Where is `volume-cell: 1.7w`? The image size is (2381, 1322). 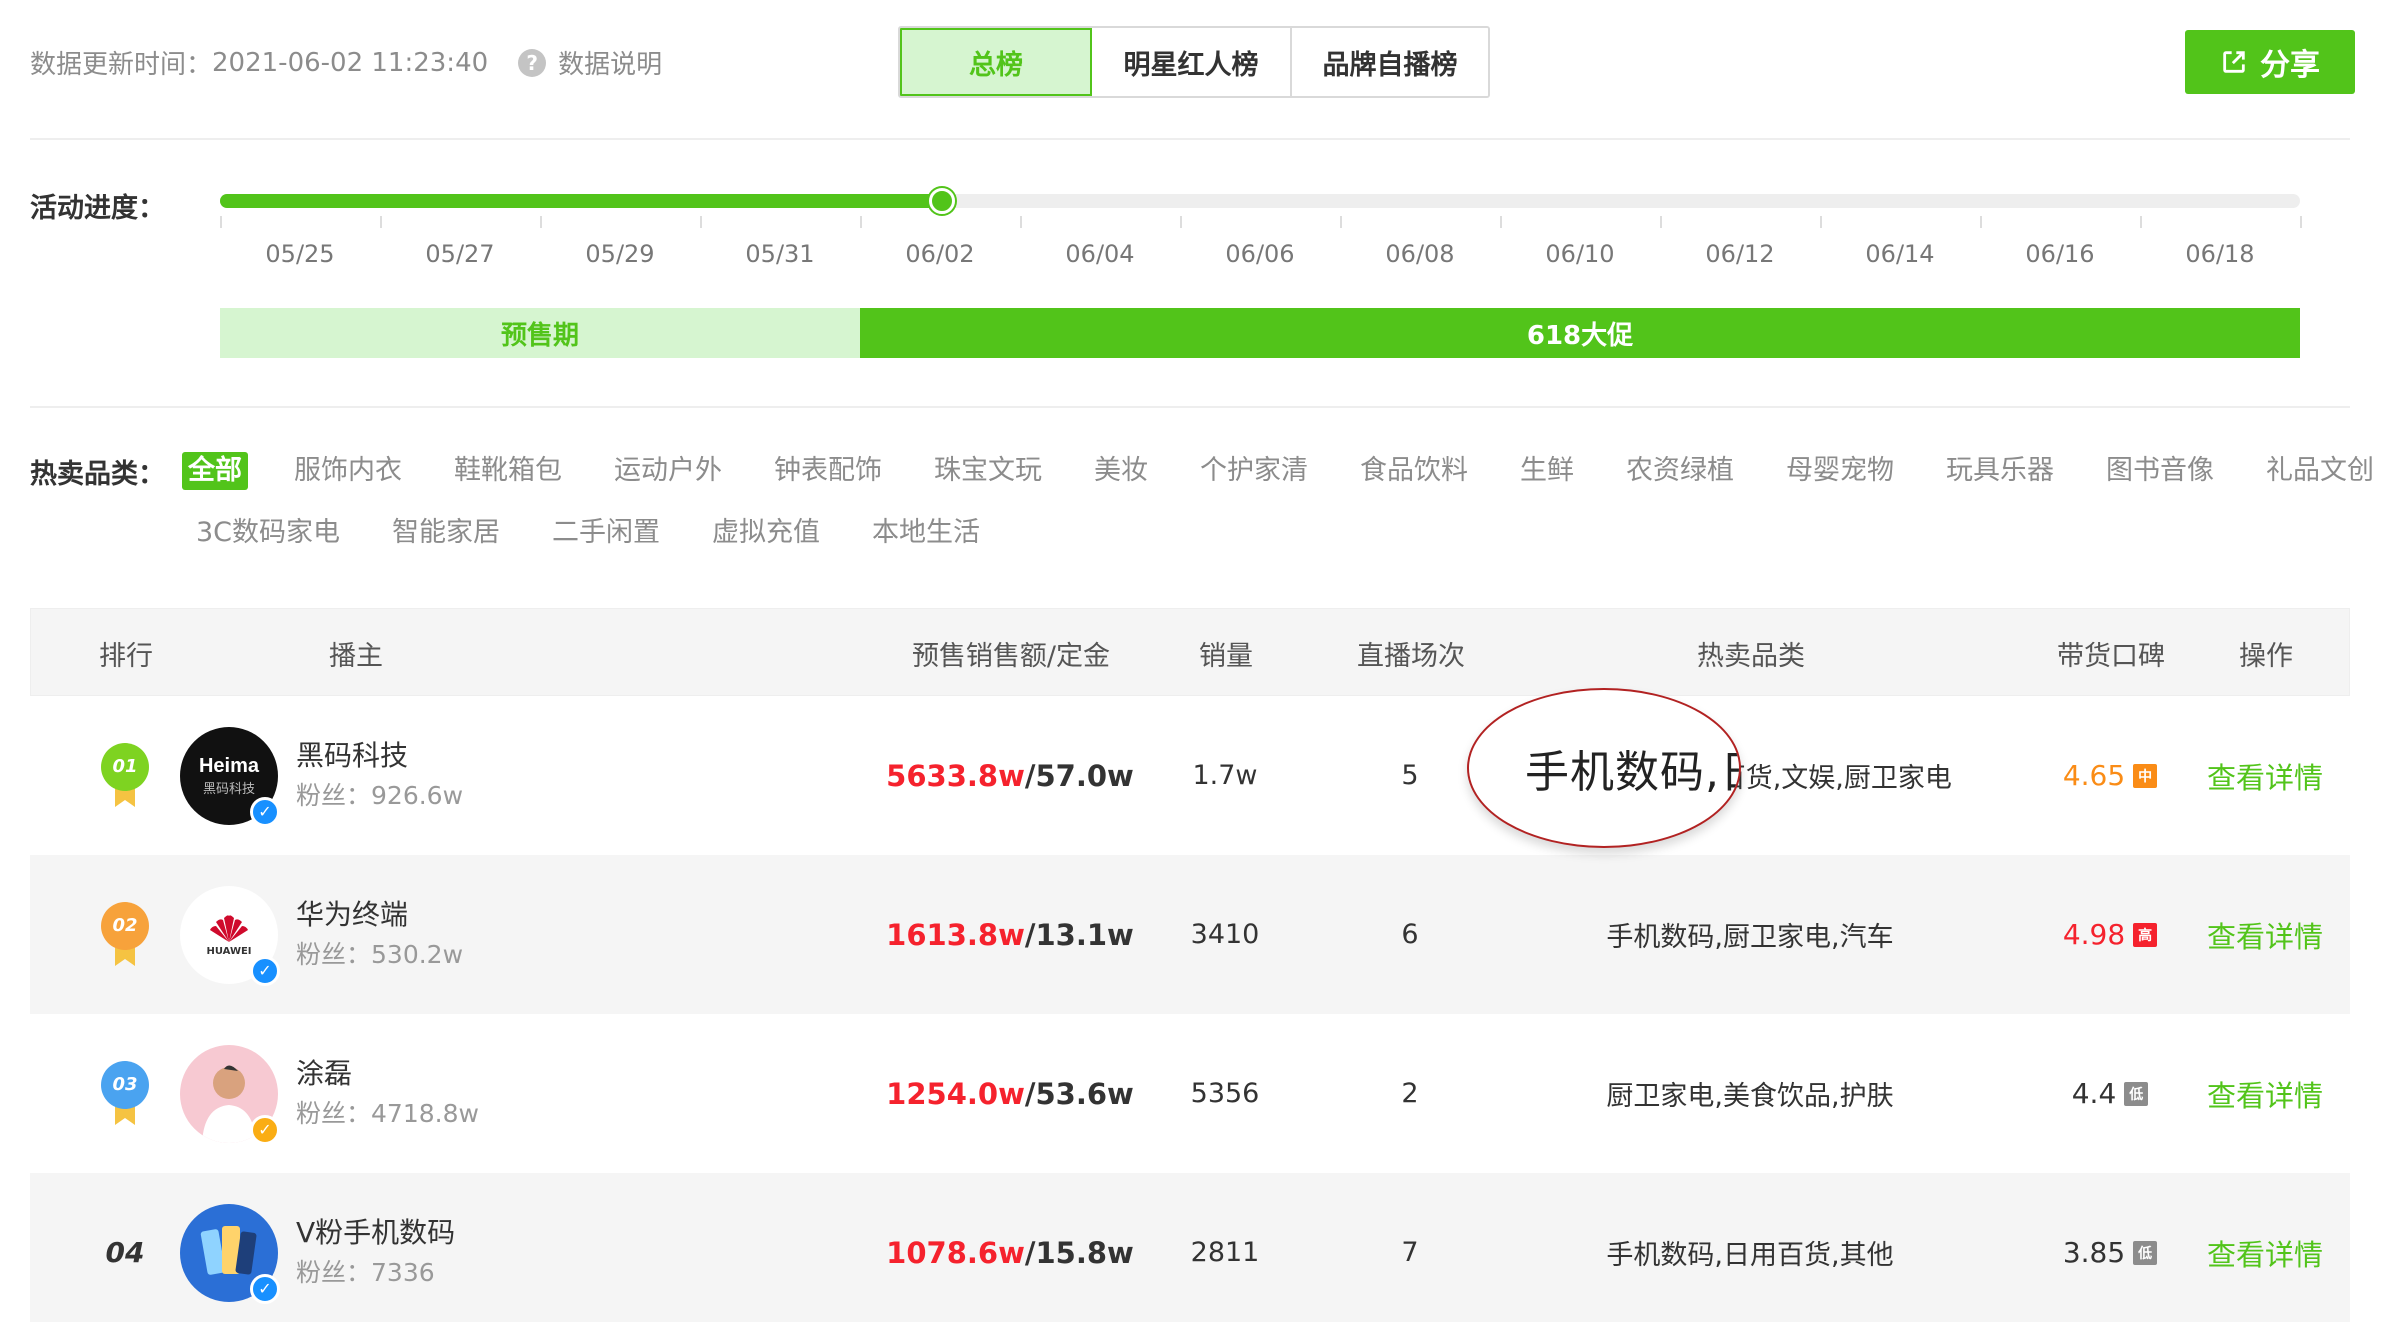 volume-cell: 1.7w is located at coordinates (1225, 775).